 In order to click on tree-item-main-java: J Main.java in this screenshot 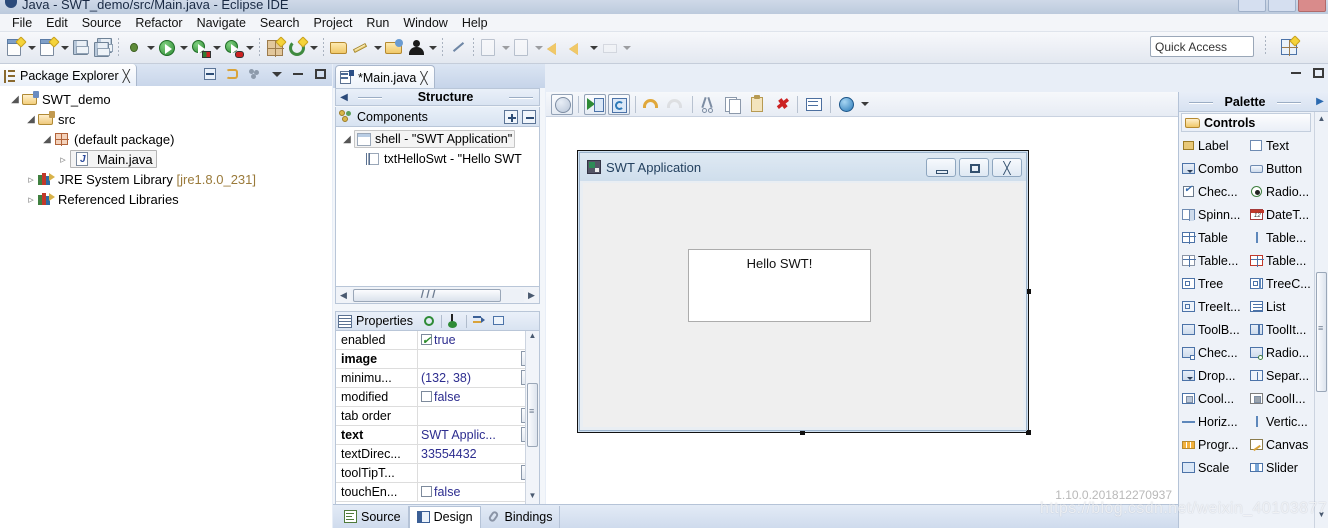, I will do `click(166, 159)`.